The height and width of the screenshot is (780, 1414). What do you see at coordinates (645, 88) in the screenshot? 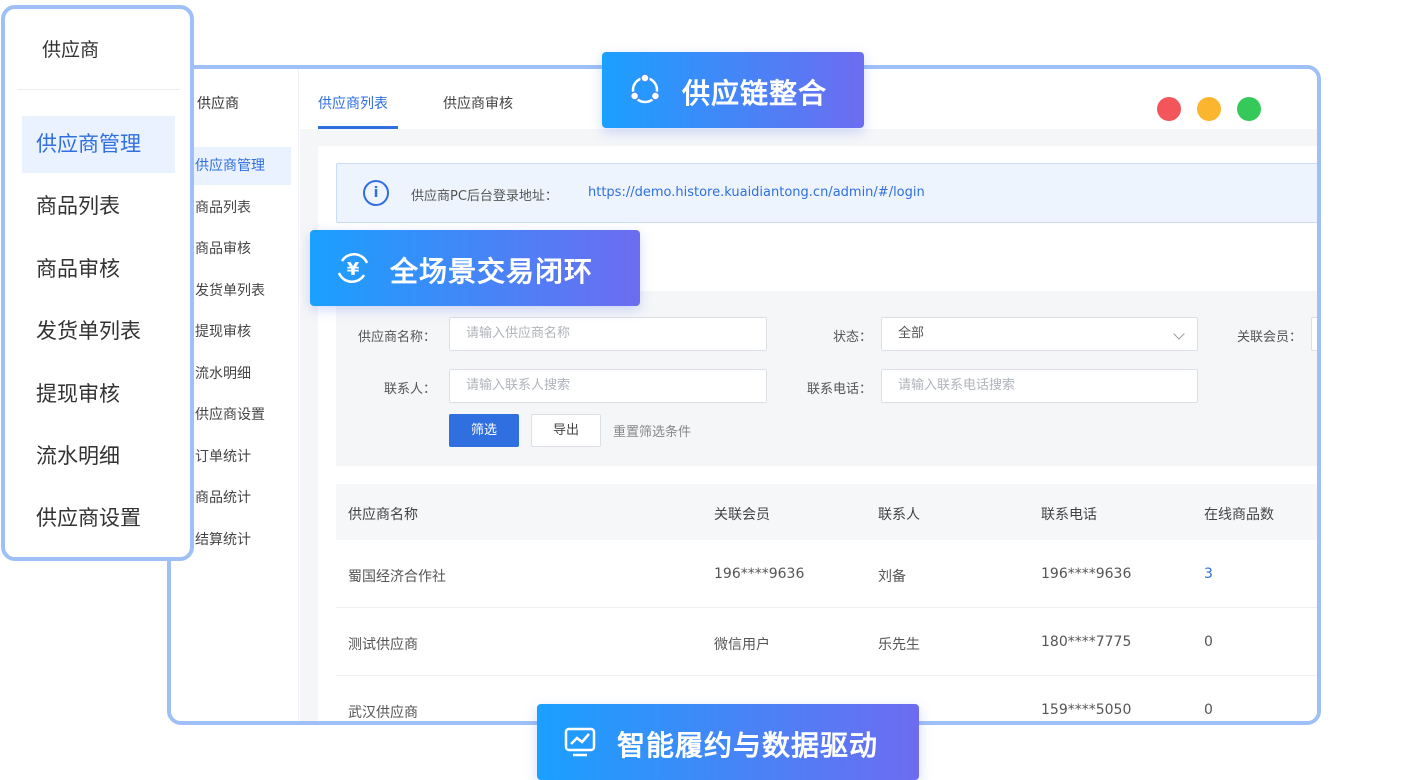
I see `share-network-icon` at bounding box center [645, 88].